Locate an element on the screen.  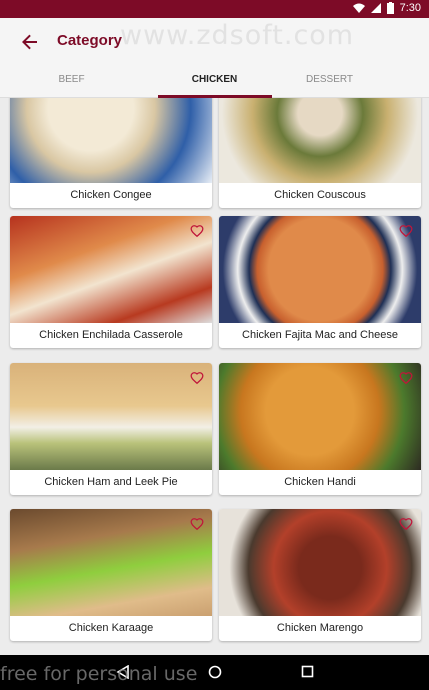
recipe-title: Chicken Karaage is located at coordinates (111, 628).